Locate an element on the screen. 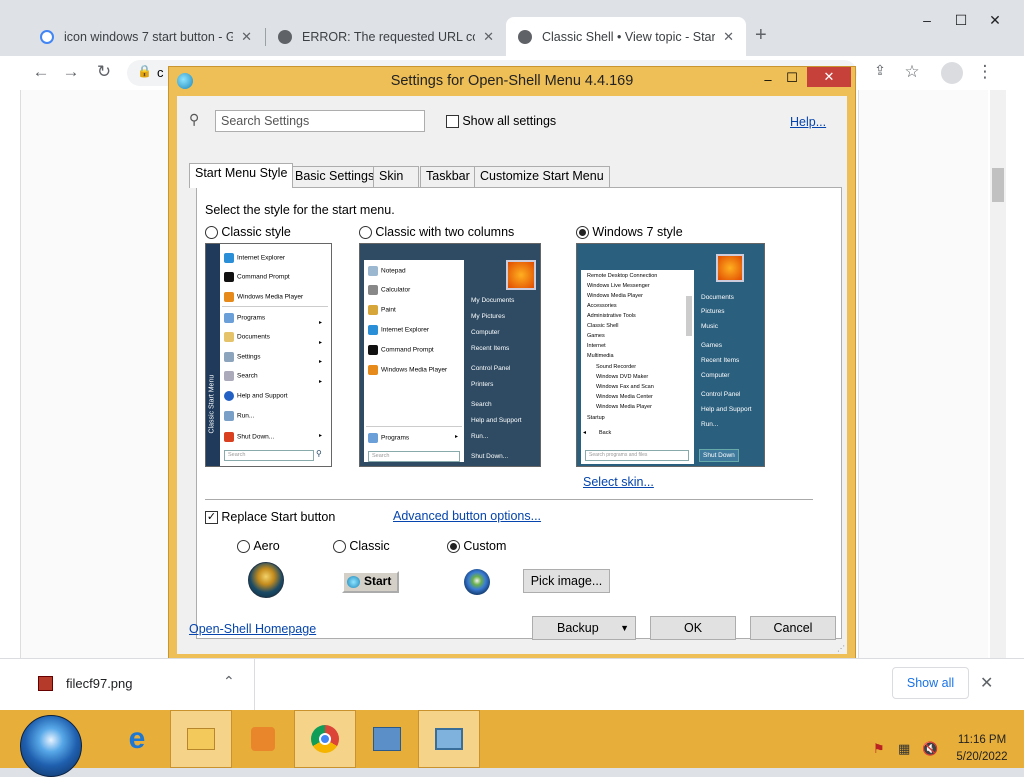 The image size is (1024, 777). taskbar-file-explorer is located at coordinates (201, 739).